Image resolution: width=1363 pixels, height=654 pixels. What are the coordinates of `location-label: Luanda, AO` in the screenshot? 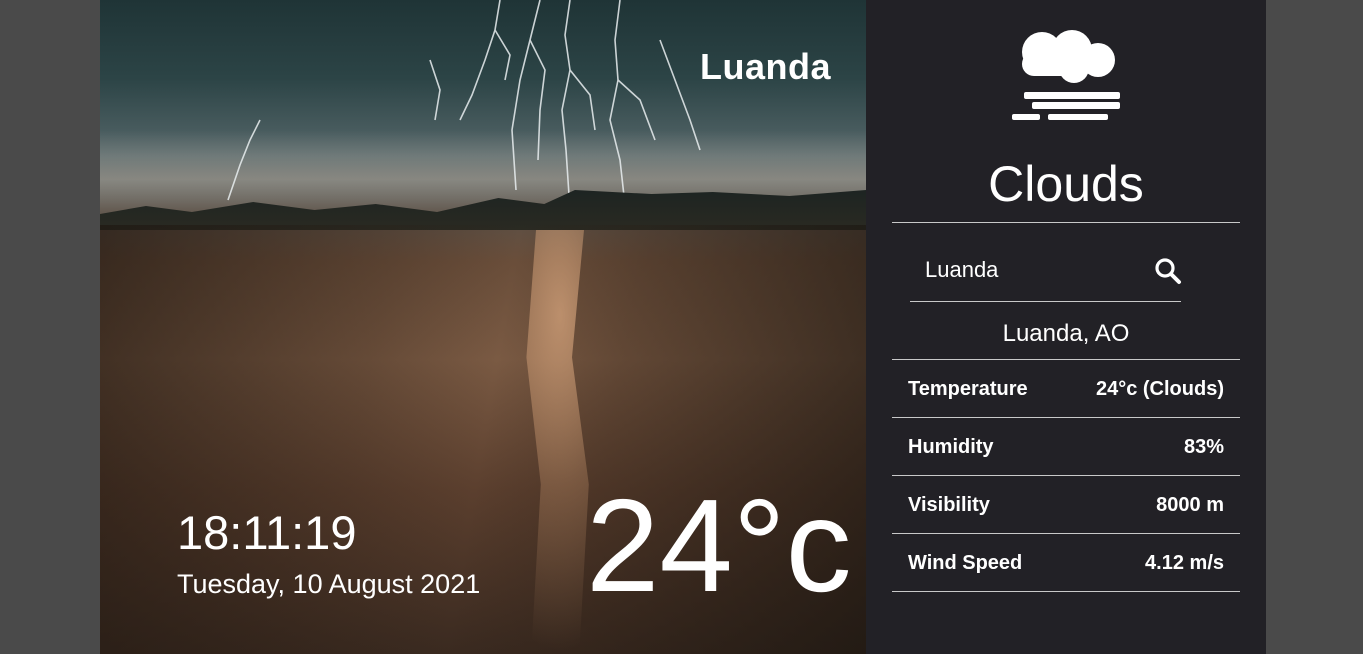 It's located at (1066, 333).